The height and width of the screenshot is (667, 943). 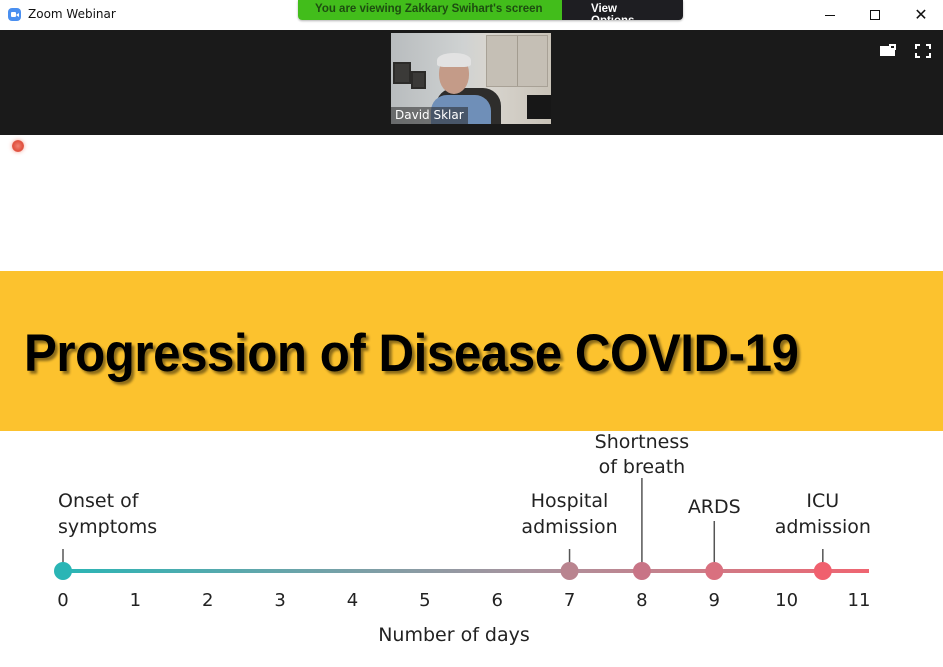 What do you see at coordinates (539, 107) in the screenshot?
I see `video-monitor` at bounding box center [539, 107].